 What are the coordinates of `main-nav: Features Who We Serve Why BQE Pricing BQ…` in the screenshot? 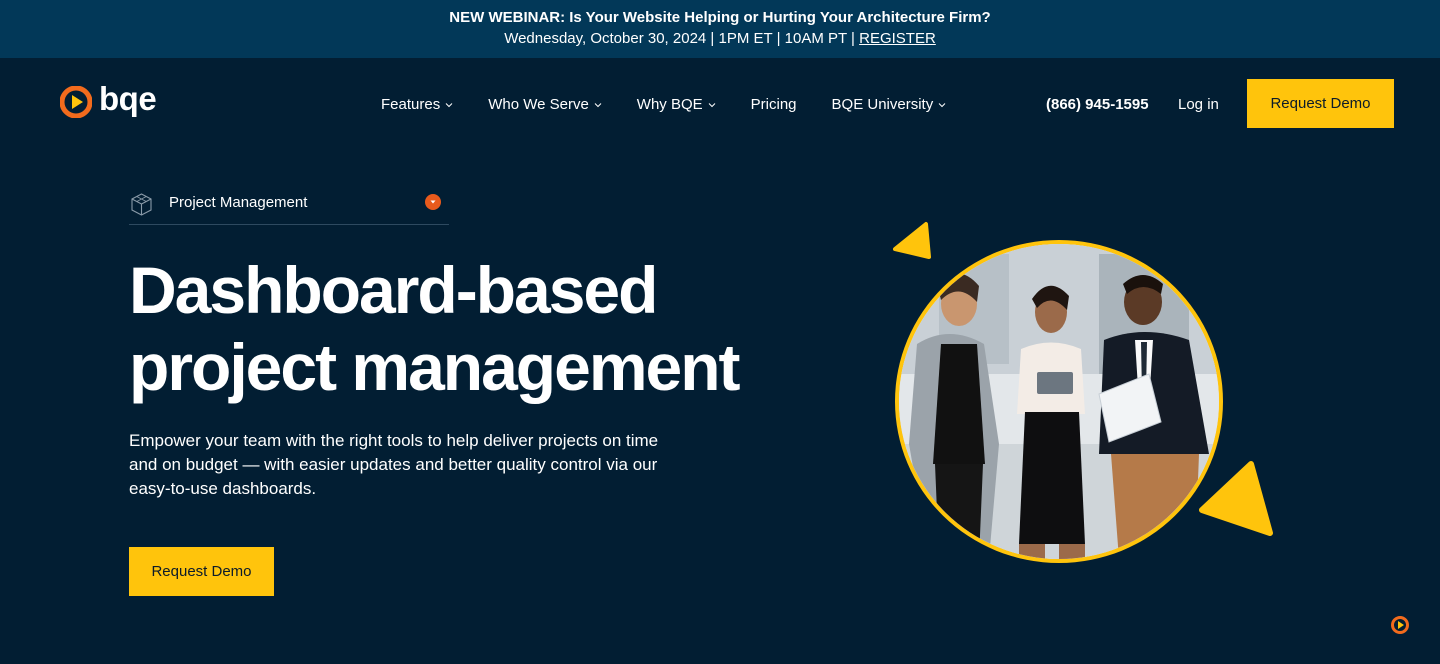 It's located at (681, 104).